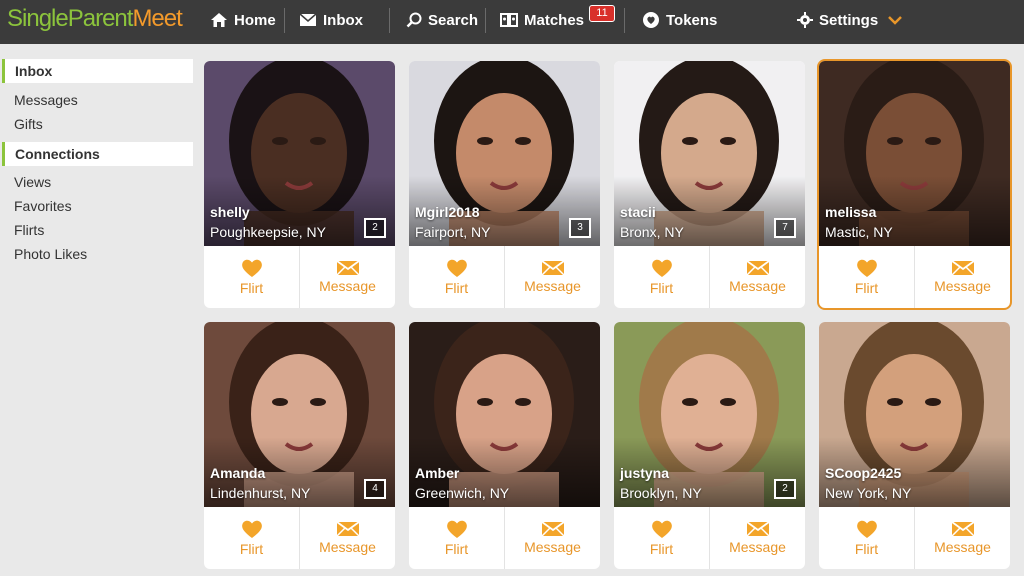  I want to click on nav-inbox: Inbox, so click(331, 20).